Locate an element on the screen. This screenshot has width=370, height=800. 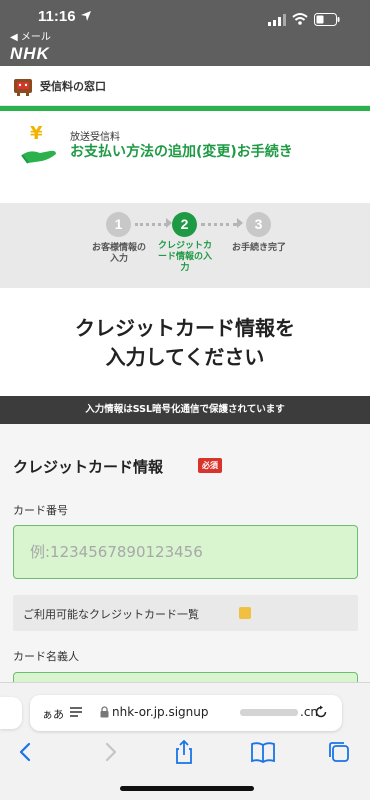
url-redacted is located at coordinates (269, 712).